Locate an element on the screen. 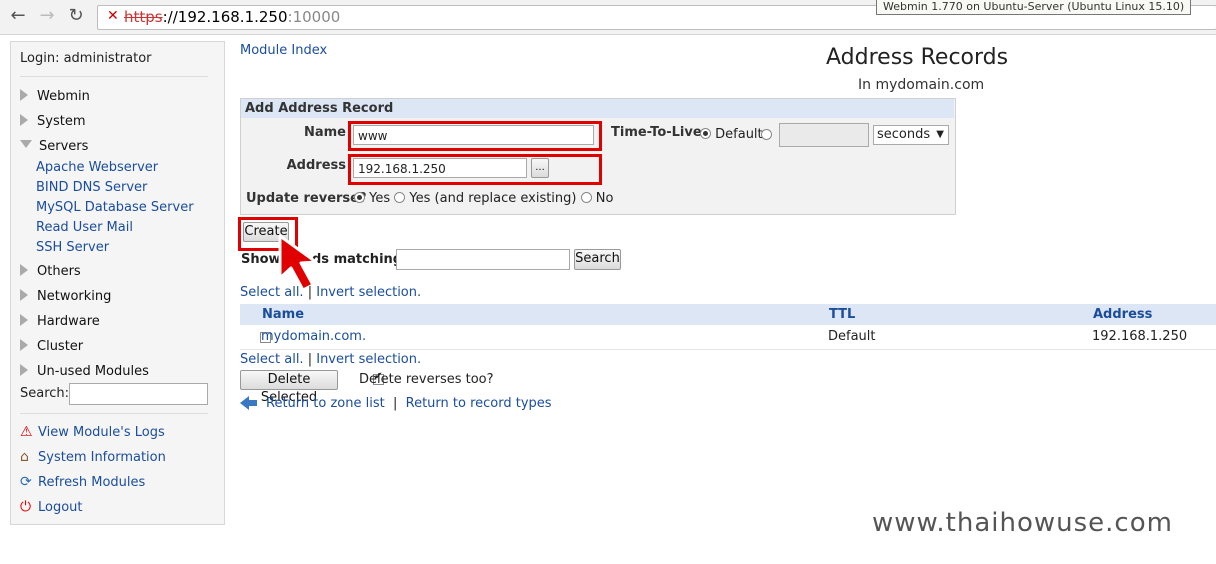  update-reverse-options: Yes Yes (and replace existing) No is located at coordinates (483, 198).